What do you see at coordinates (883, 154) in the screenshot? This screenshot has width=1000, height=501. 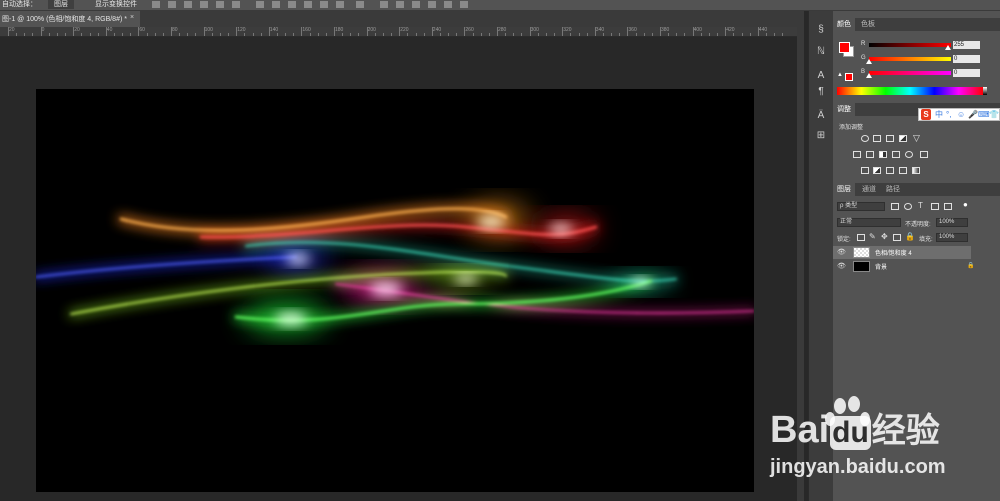 I see `black-white-icon` at bounding box center [883, 154].